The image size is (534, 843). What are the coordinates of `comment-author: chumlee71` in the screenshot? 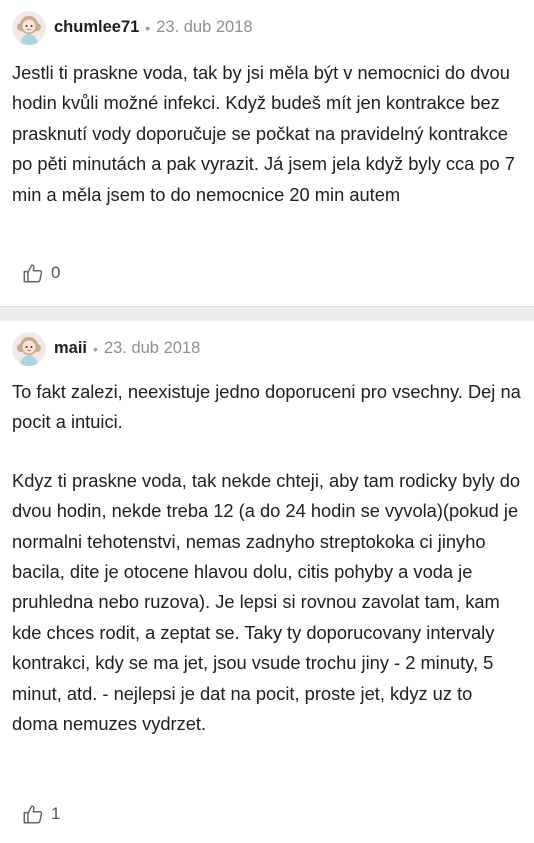 It's located at (96, 27).